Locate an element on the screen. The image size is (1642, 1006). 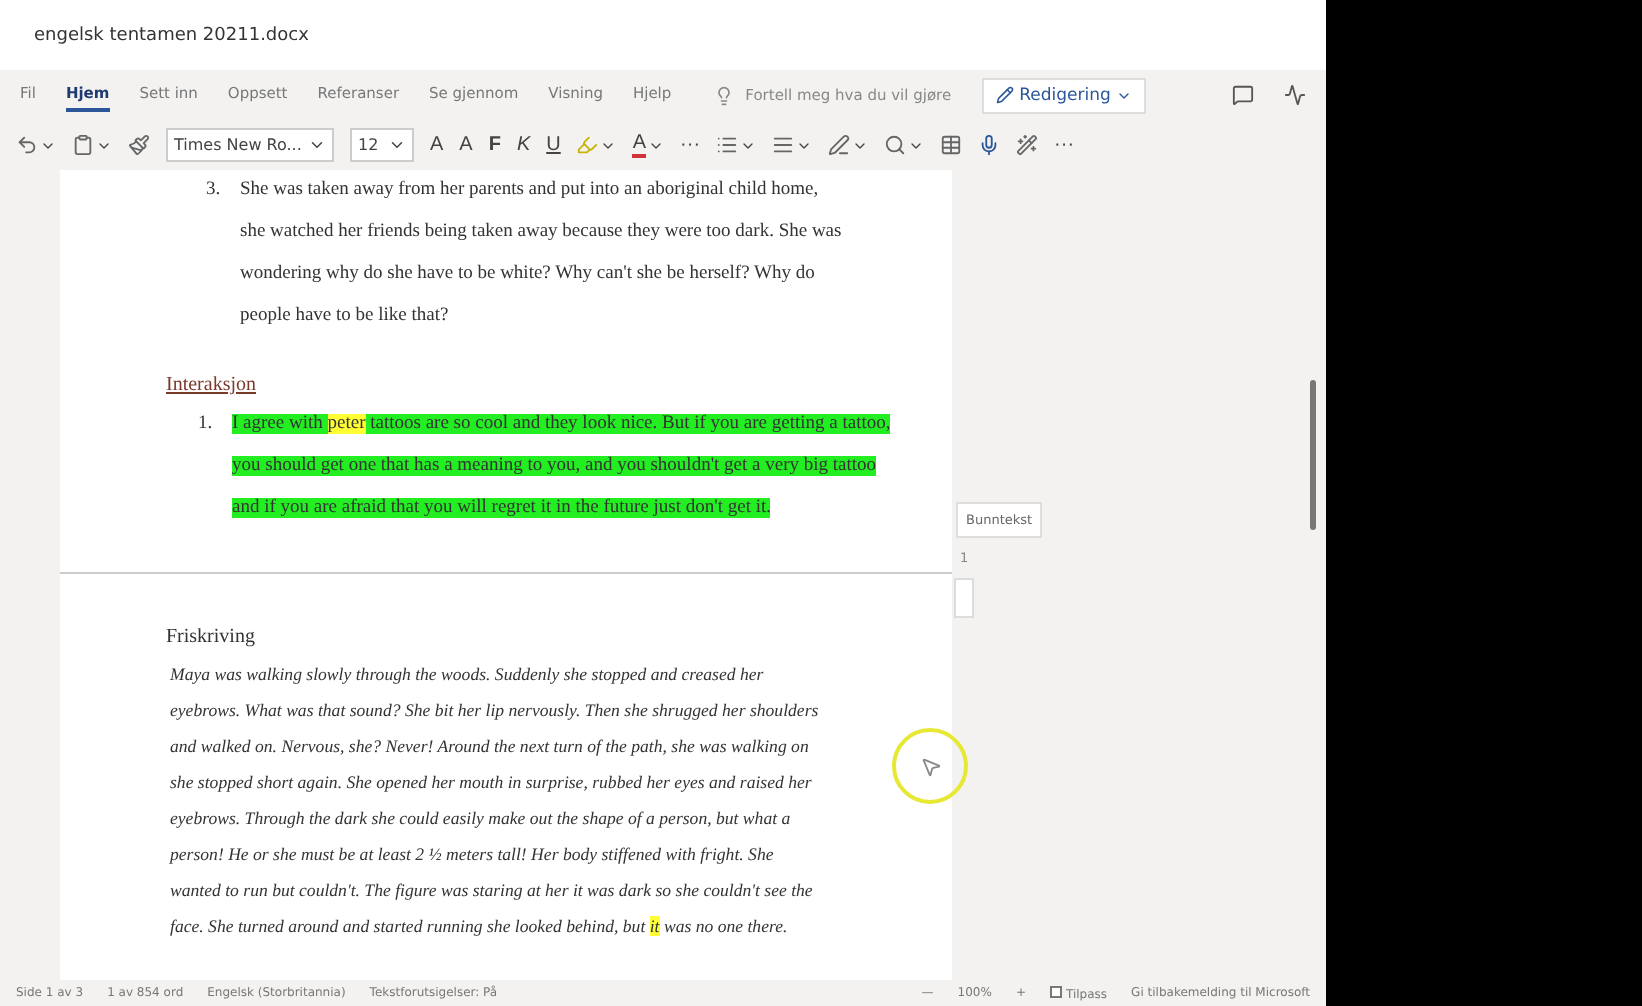
clipboard-icon is located at coordinates (83, 145).